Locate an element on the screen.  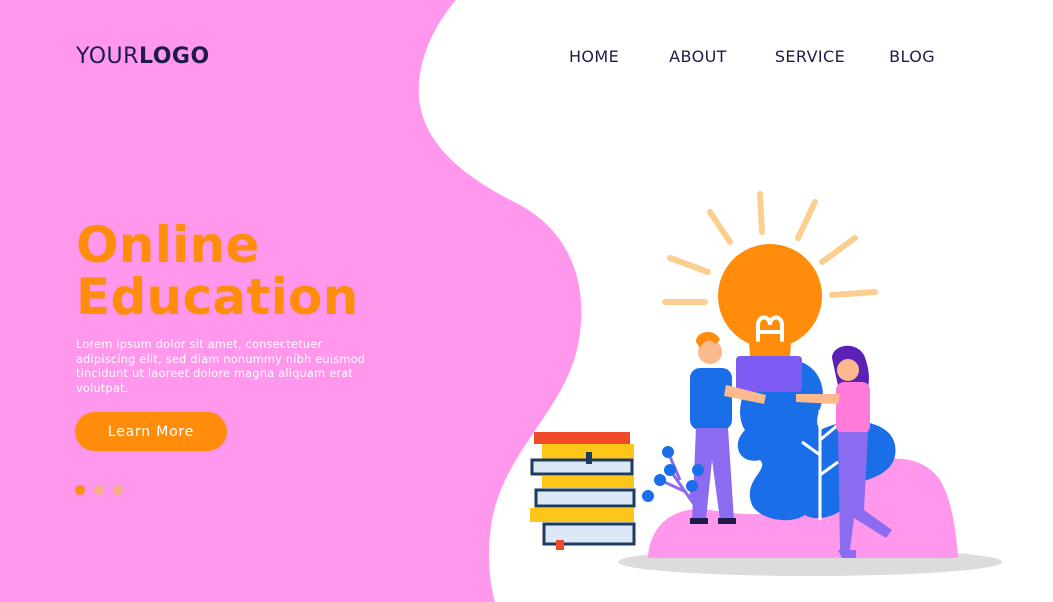
nav-blog: BLOG is located at coordinates (912, 56).